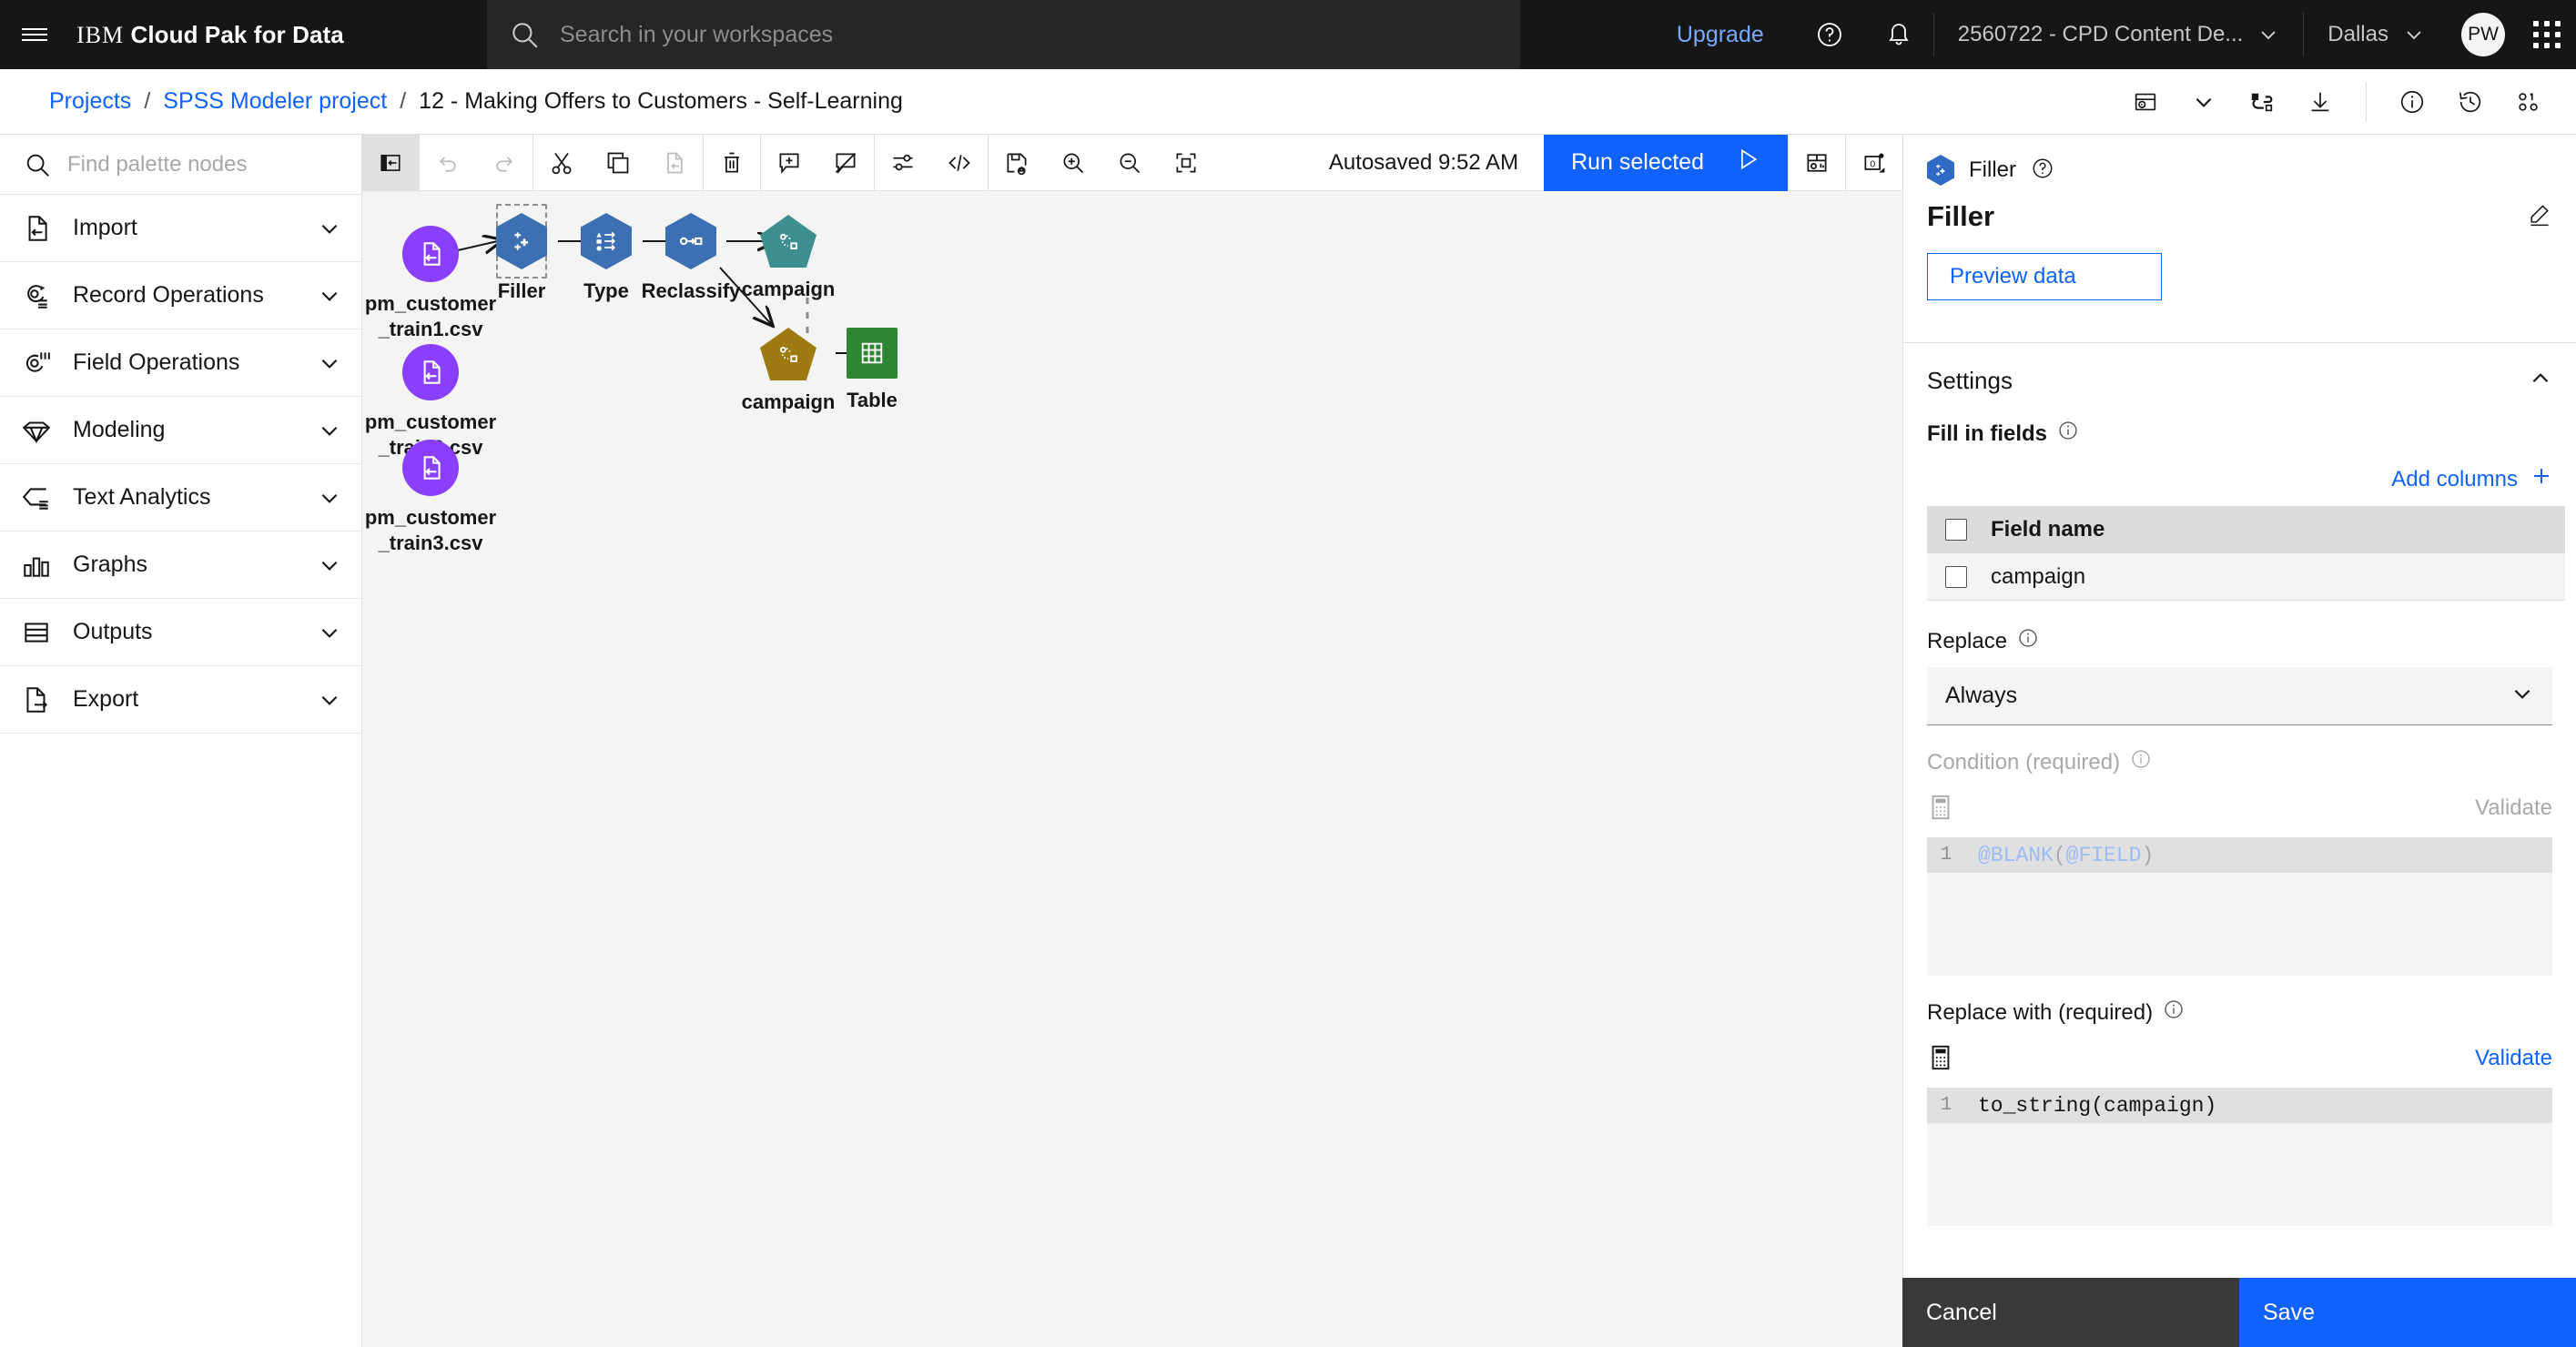 The width and height of the screenshot is (2576, 1347). What do you see at coordinates (2239, 479) in the screenshot?
I see `add-columns-button: Add columns` at bounding box center [2239, 479].